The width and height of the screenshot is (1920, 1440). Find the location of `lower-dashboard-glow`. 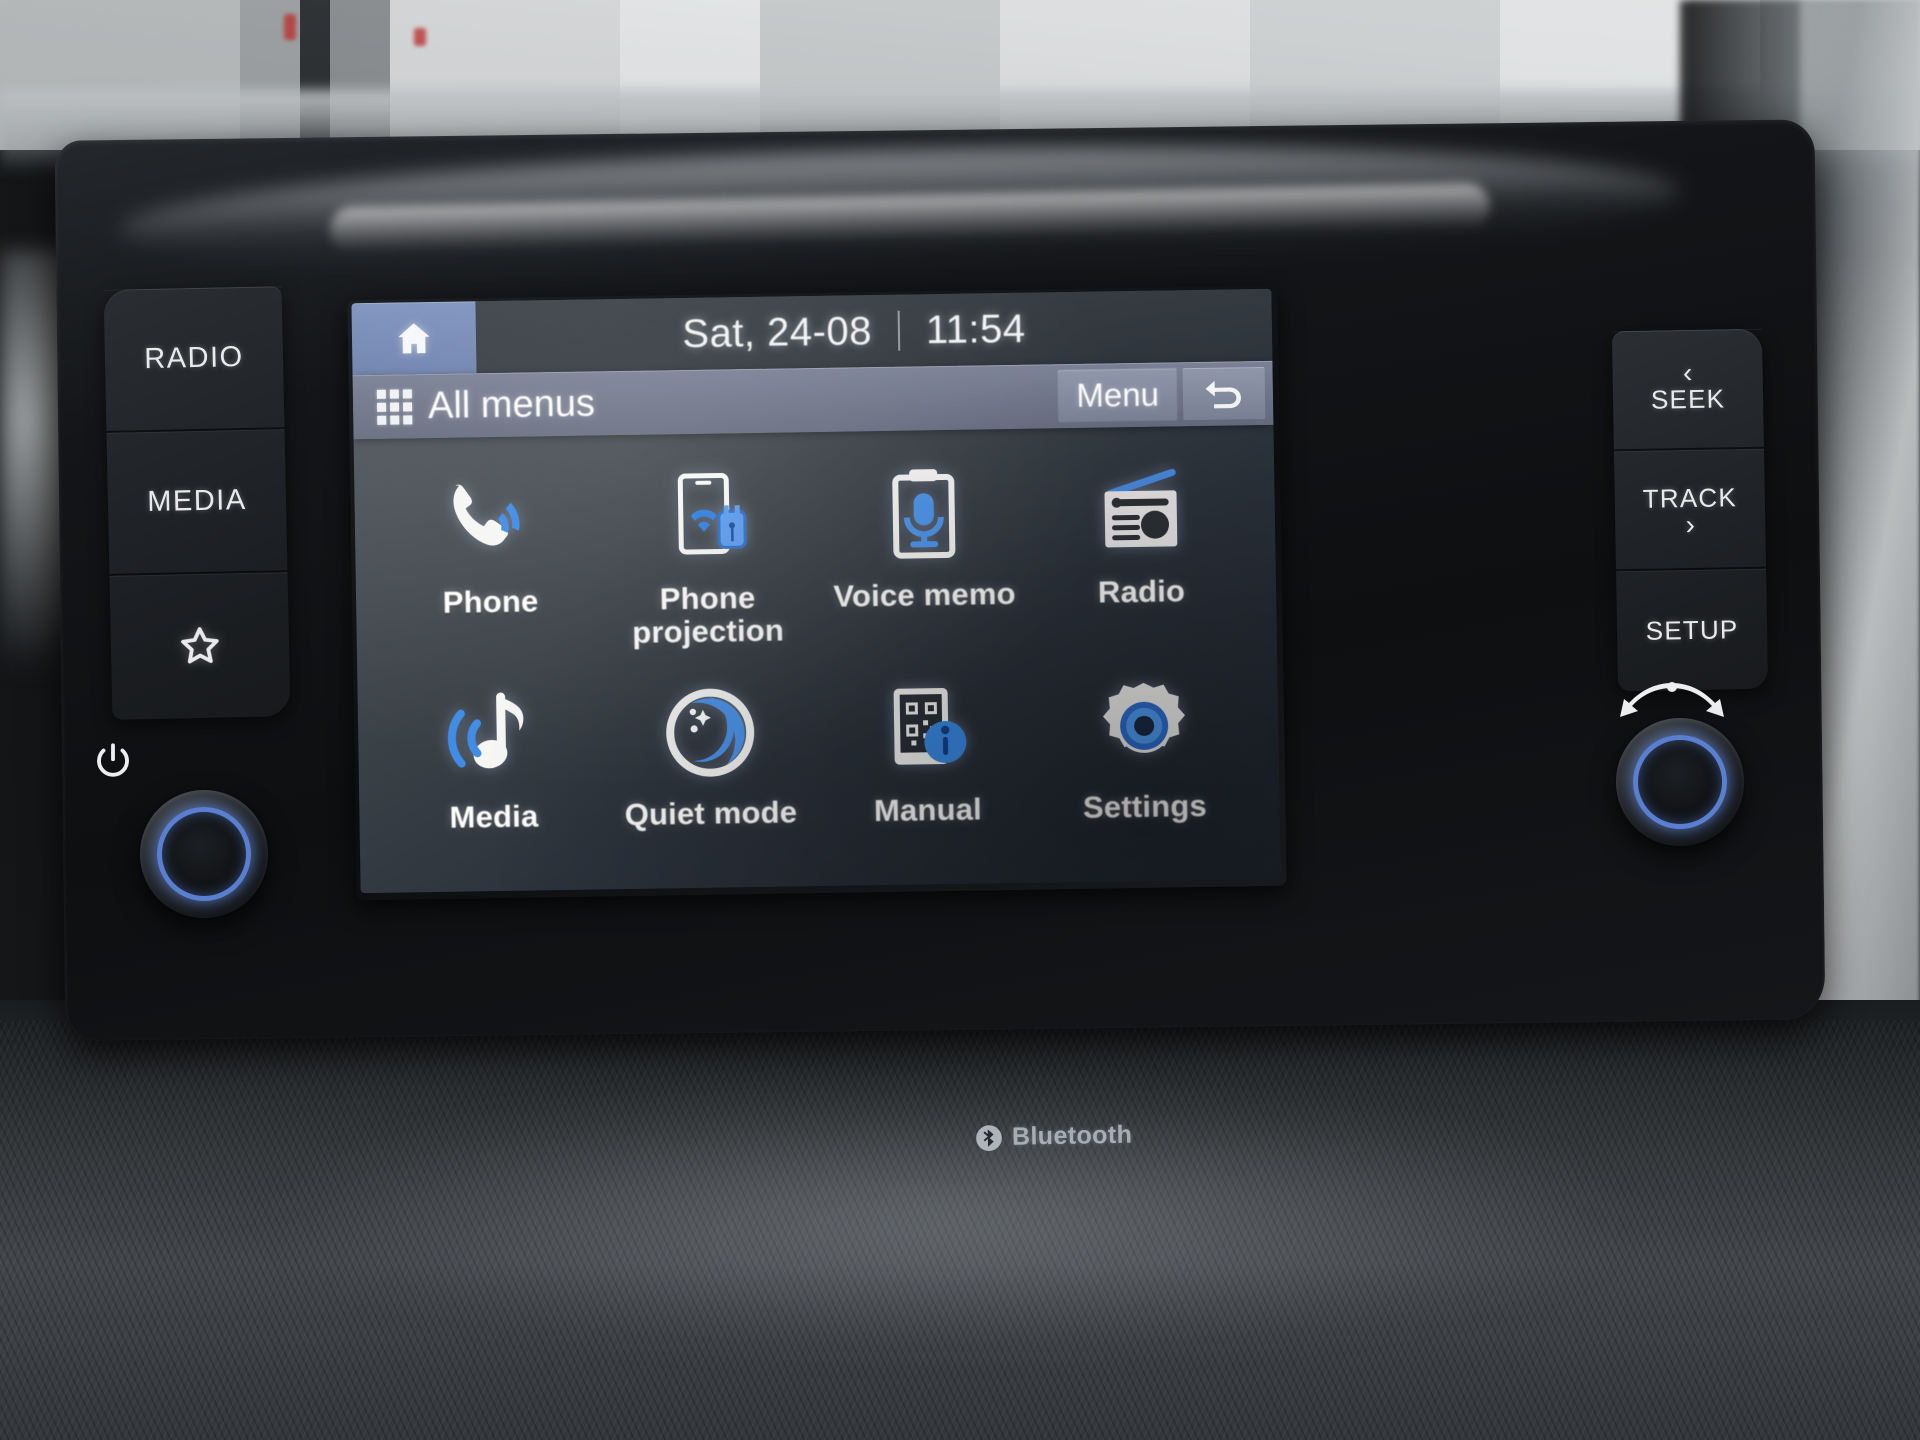

lower-dashboard-glow is located at coordinates (950, 1220).